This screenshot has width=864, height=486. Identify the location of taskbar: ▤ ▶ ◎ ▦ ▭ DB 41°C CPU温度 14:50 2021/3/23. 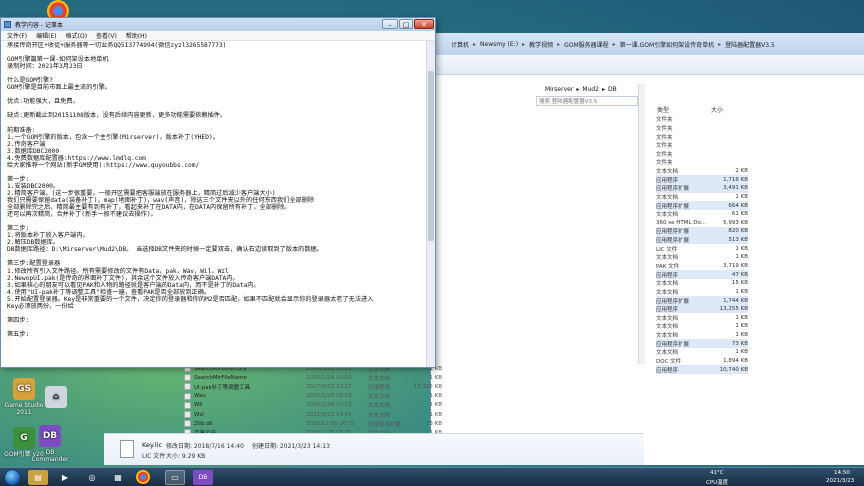
(432, 476).